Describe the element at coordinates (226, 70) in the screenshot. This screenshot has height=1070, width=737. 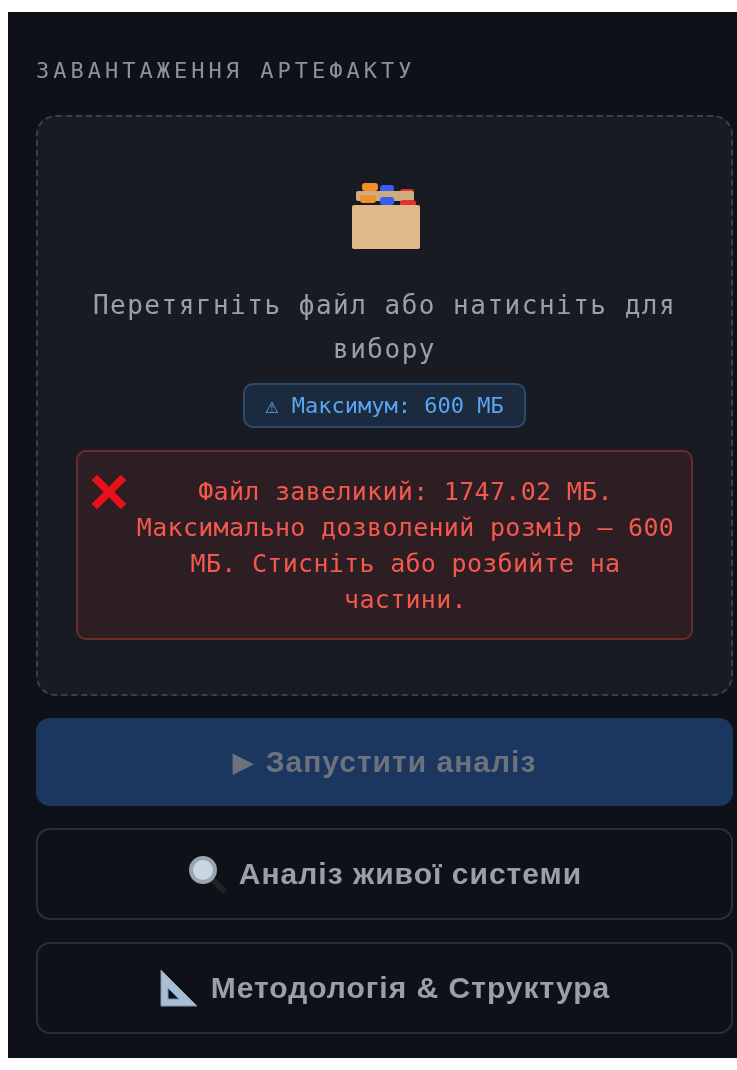
I see `section-title: ЗАВАНТАЖЕННЯ АРТЕФАКТУ` at that location.